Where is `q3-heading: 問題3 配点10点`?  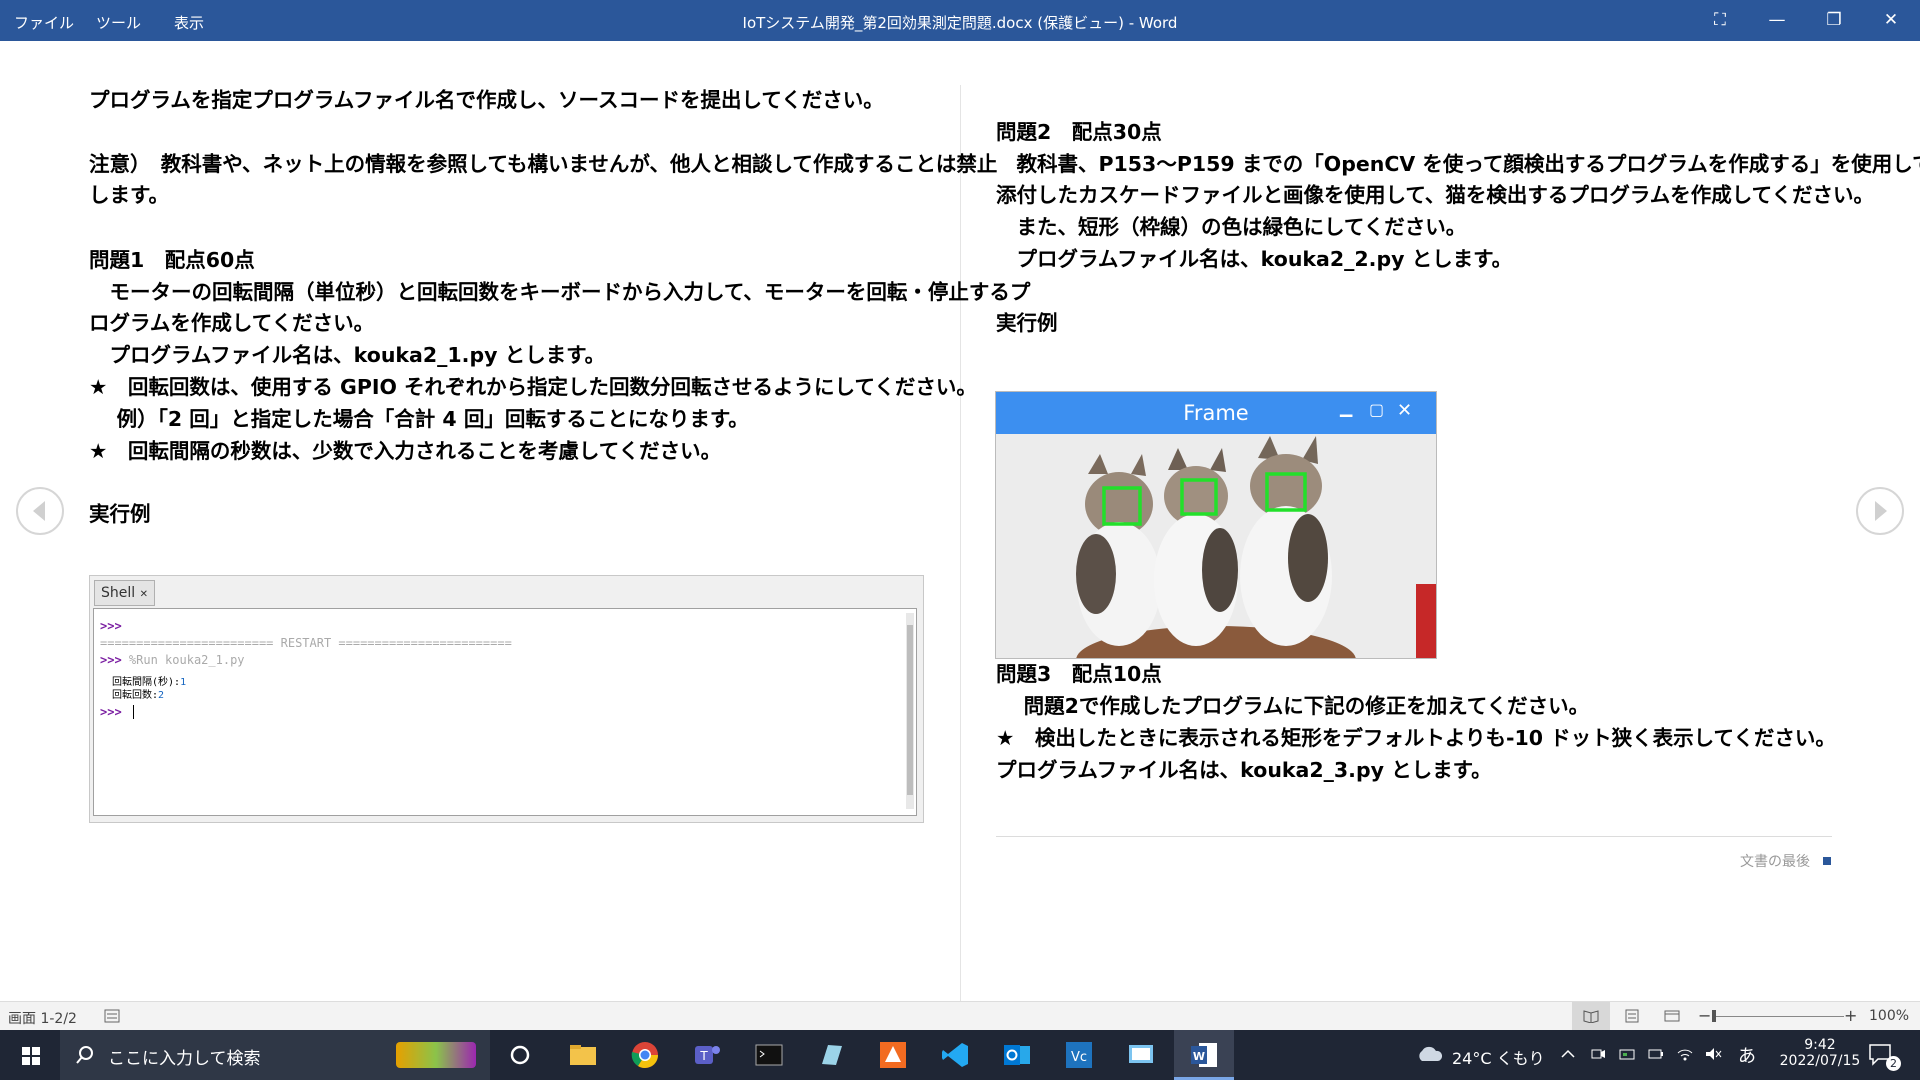 q3-heading: 問題3 配点10点 is located at coordinates (1079, 674).